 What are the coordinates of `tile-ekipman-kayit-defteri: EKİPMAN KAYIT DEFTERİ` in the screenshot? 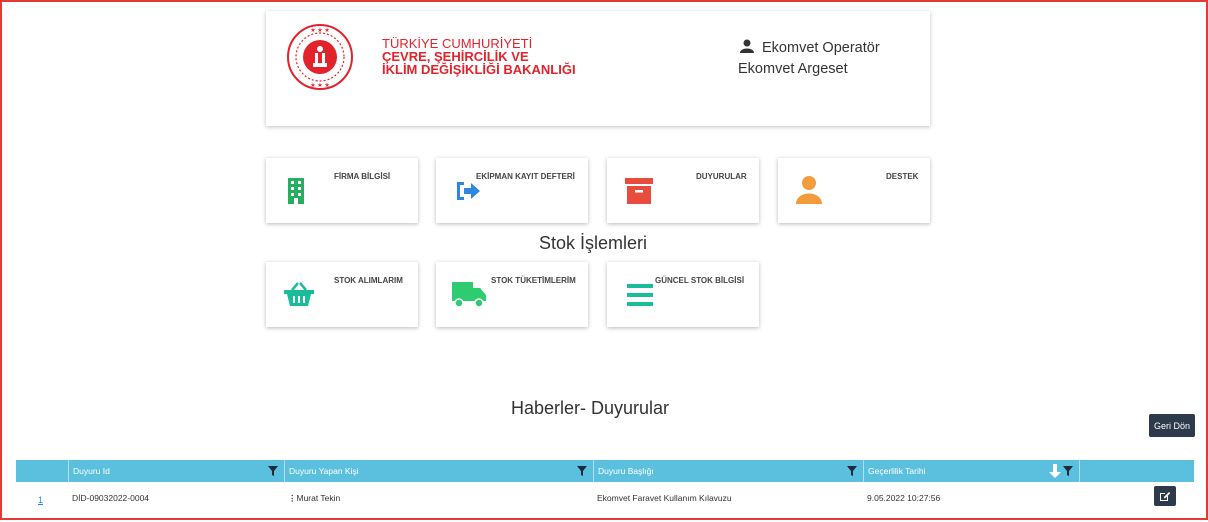 It's located at (512, 190).